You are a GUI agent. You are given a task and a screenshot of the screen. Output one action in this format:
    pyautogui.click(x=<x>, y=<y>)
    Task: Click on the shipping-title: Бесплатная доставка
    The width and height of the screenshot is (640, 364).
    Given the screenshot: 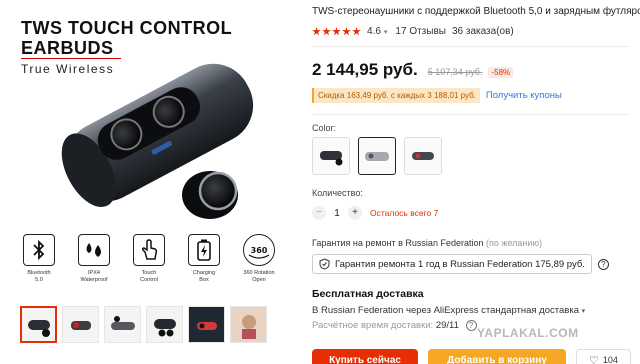 What is the action you would take?
    pyautogui.click(x=368, y=294)
    